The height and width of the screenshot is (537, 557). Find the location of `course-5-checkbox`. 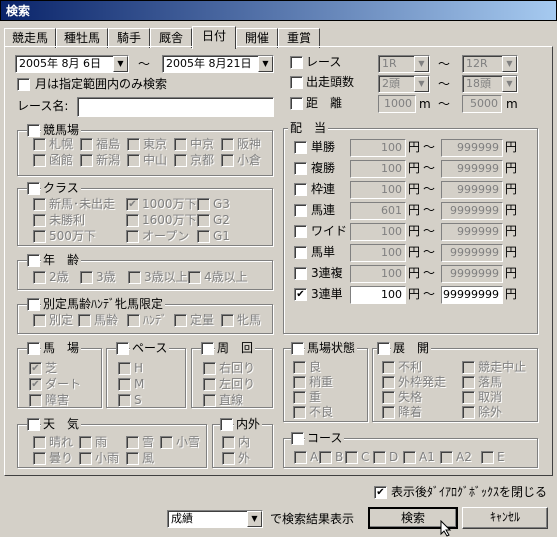

course-5-checkbox is located at coordinates (446, 457).